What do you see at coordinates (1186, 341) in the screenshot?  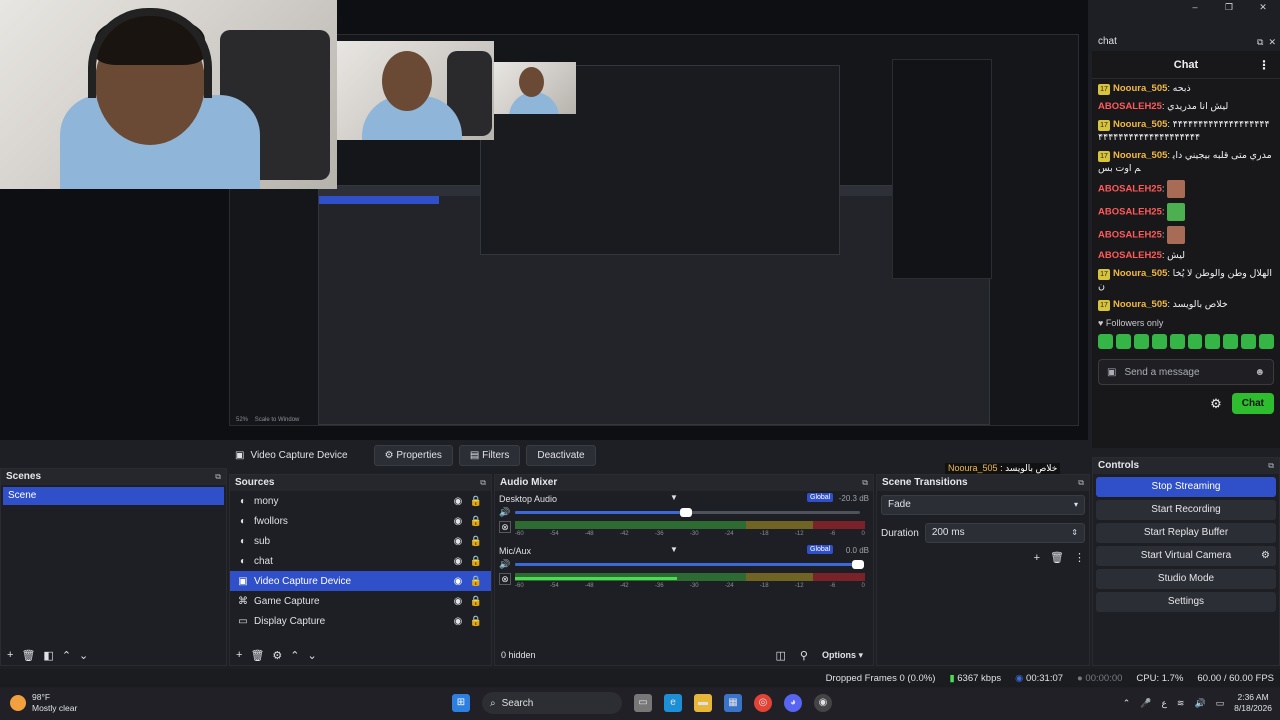 I see `emote-row` at bounding box center [1186, 341].